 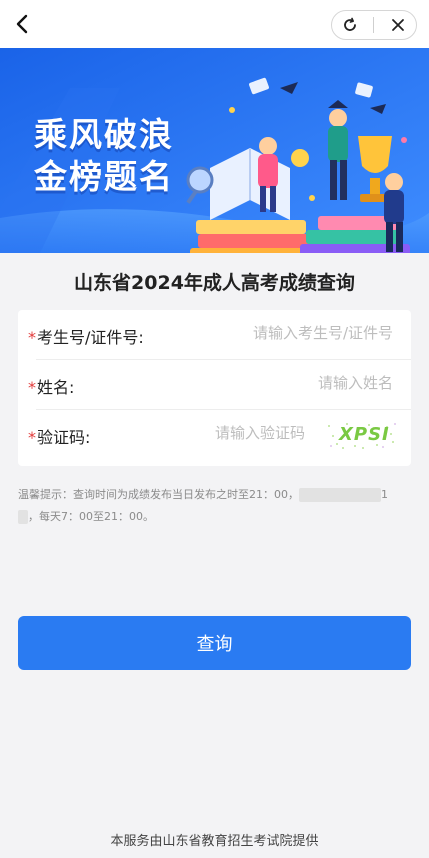 What do you see at coordinates (384, 494) in the screenshot?
I see `notice-line1-end: 1` at bounding box center [384, 494].